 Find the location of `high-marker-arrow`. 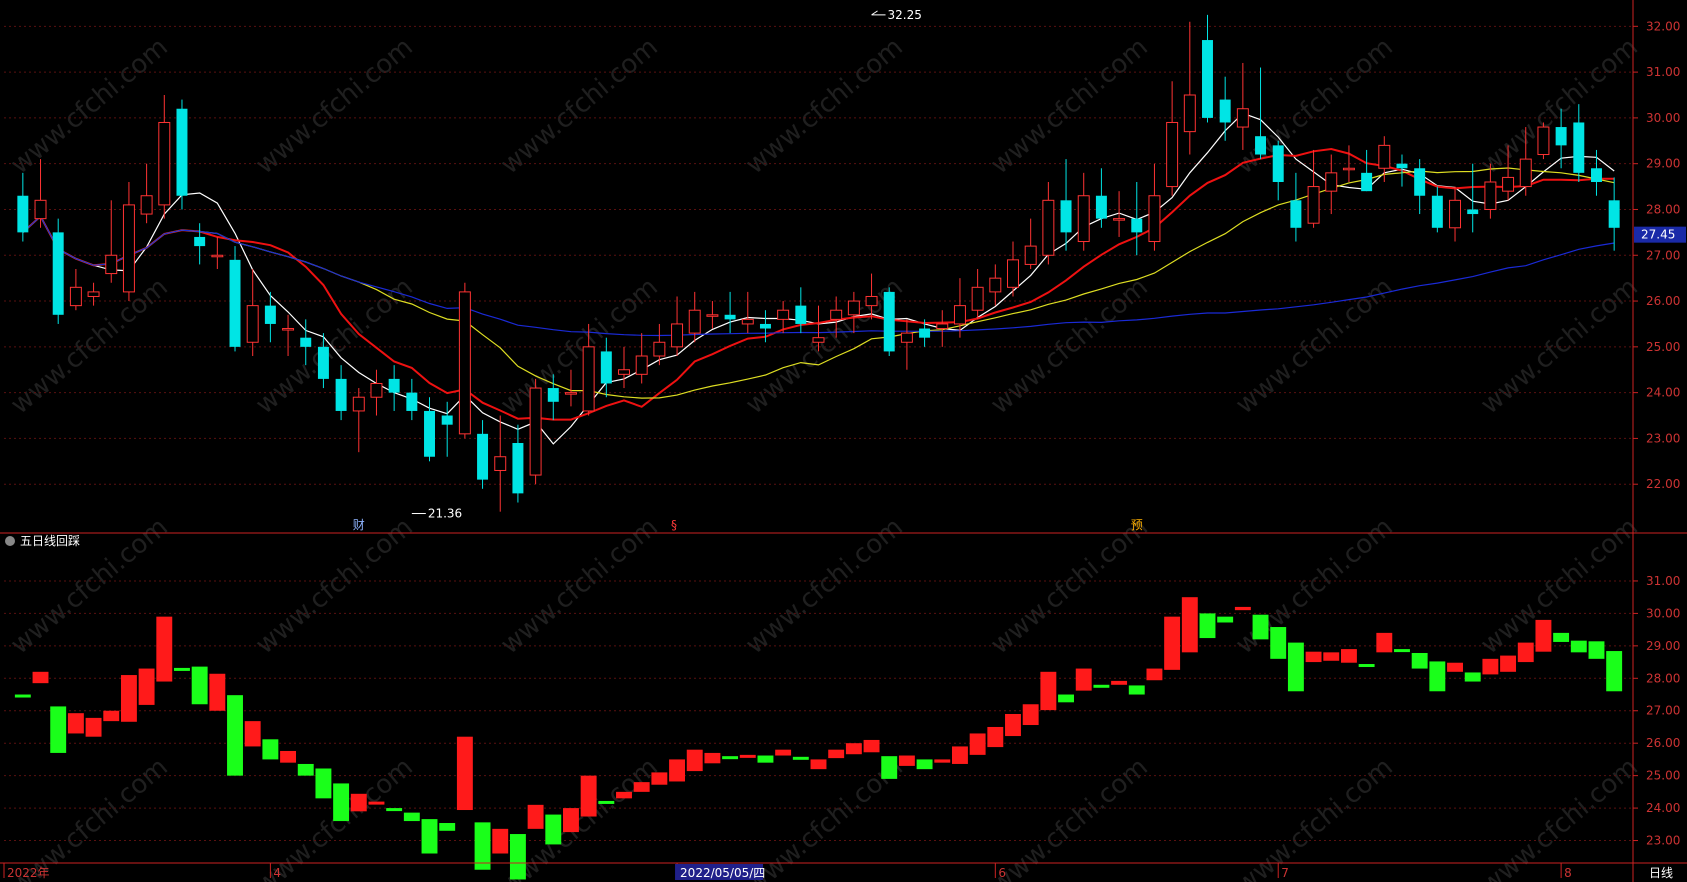

high-marker-arrow is located at coordinates (878, 13).